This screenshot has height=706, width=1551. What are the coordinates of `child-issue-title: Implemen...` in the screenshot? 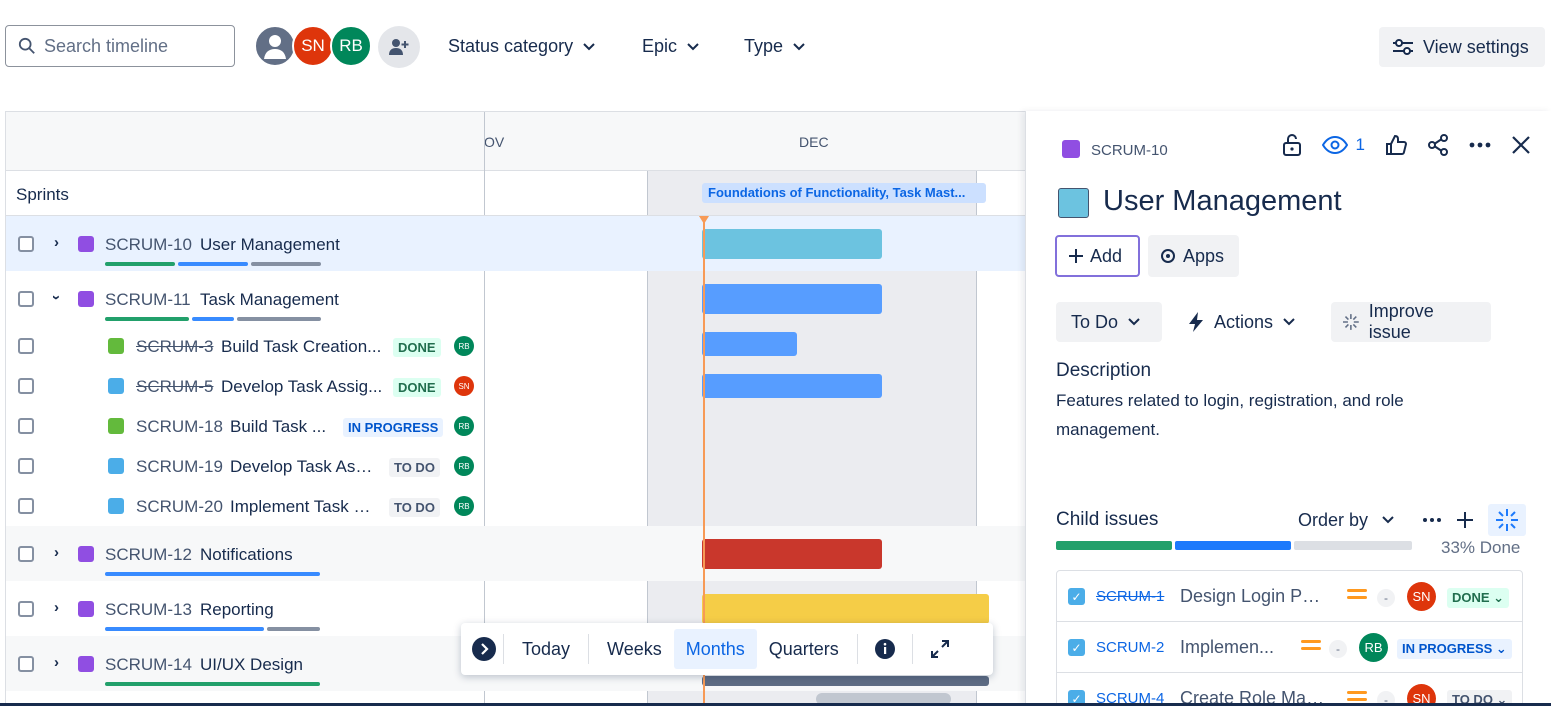 It's located at (1230, 647).